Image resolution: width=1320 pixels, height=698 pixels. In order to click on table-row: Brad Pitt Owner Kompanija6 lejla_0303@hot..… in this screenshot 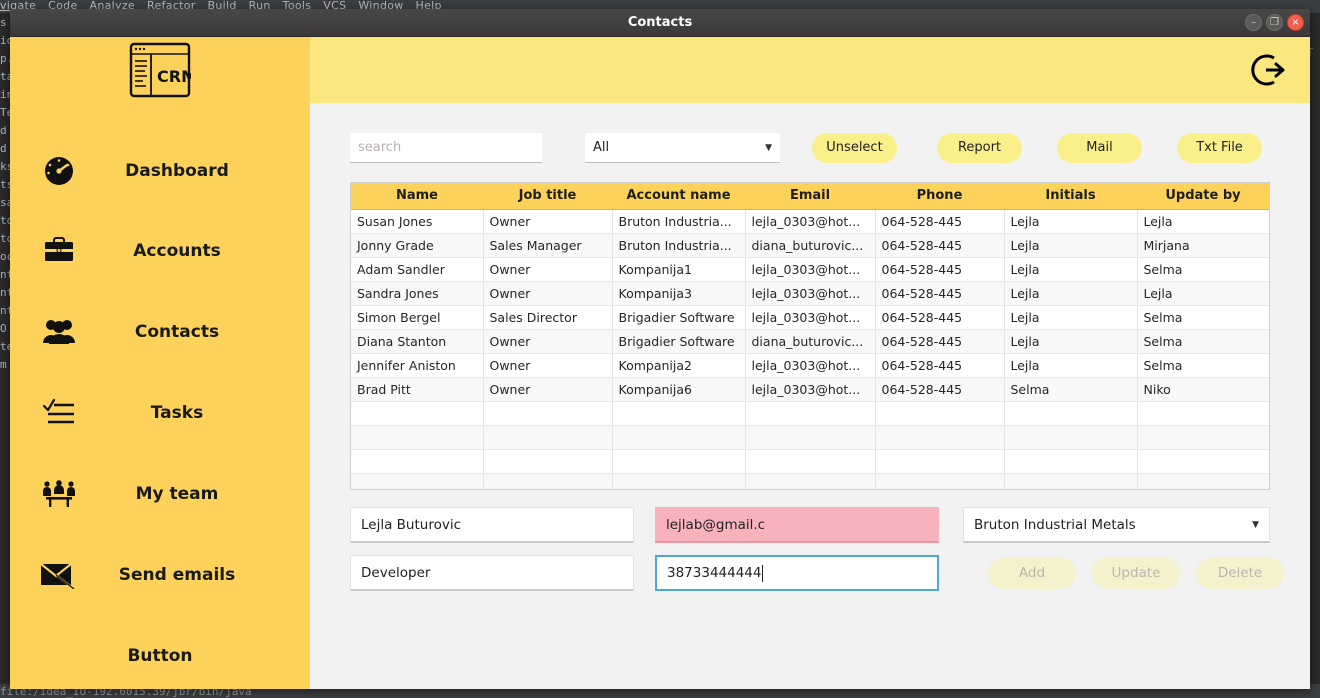, I will do `click(810, 389)`.